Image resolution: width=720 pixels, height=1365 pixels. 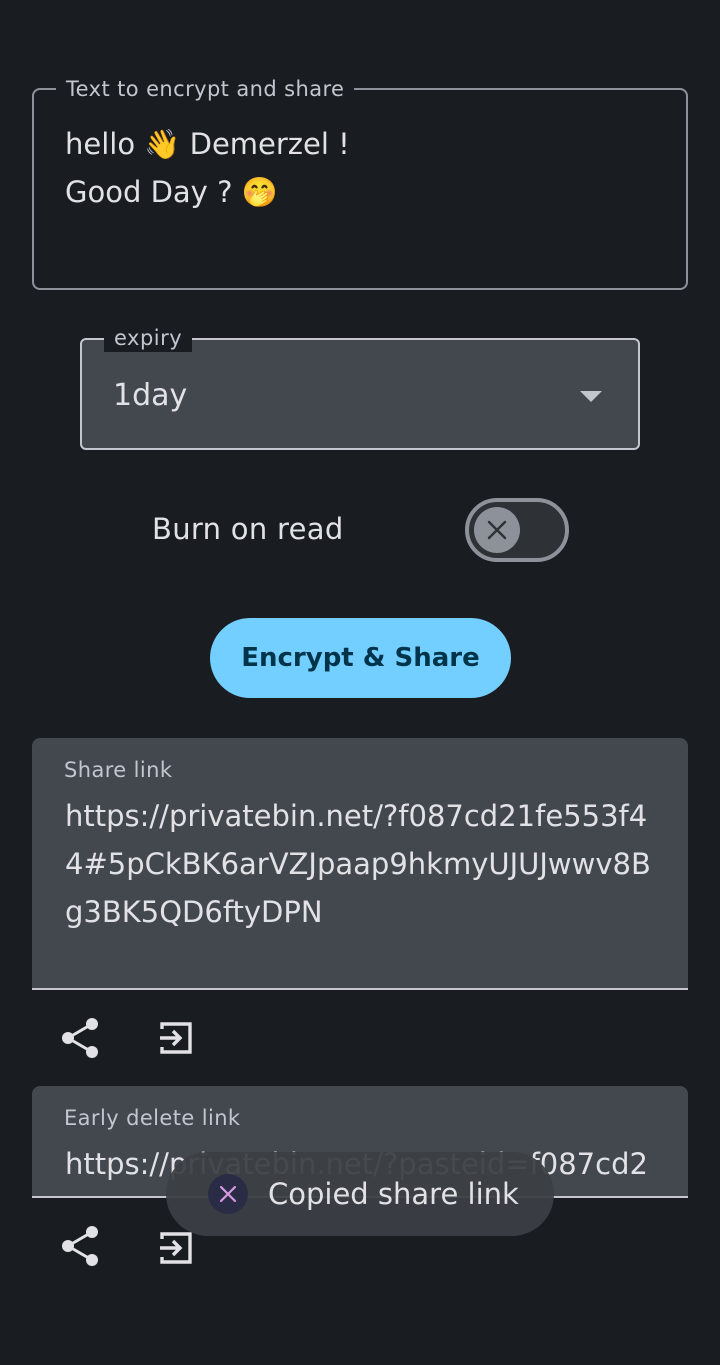 I want to click on delete-link-label: Early delete link, so click(x=152, y=1118).